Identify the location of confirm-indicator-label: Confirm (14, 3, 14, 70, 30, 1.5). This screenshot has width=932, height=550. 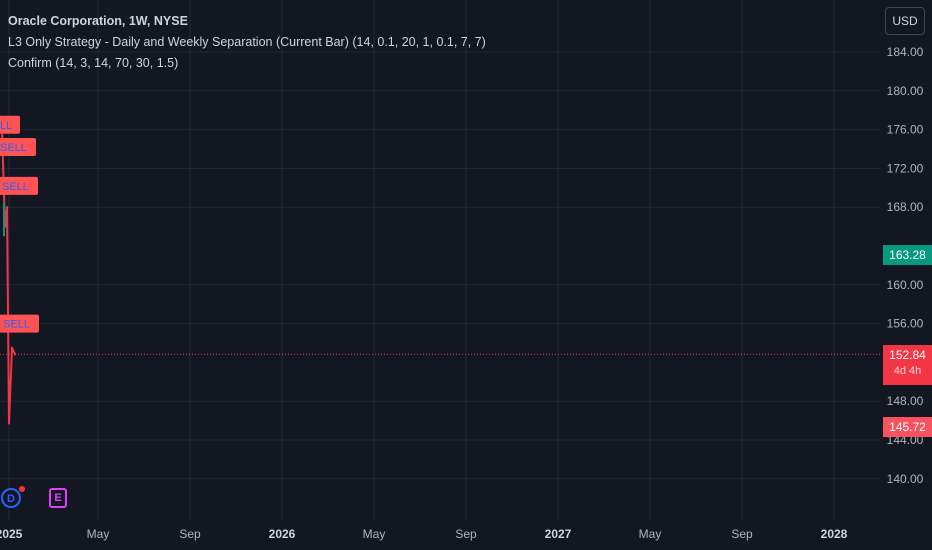
(247, 63).